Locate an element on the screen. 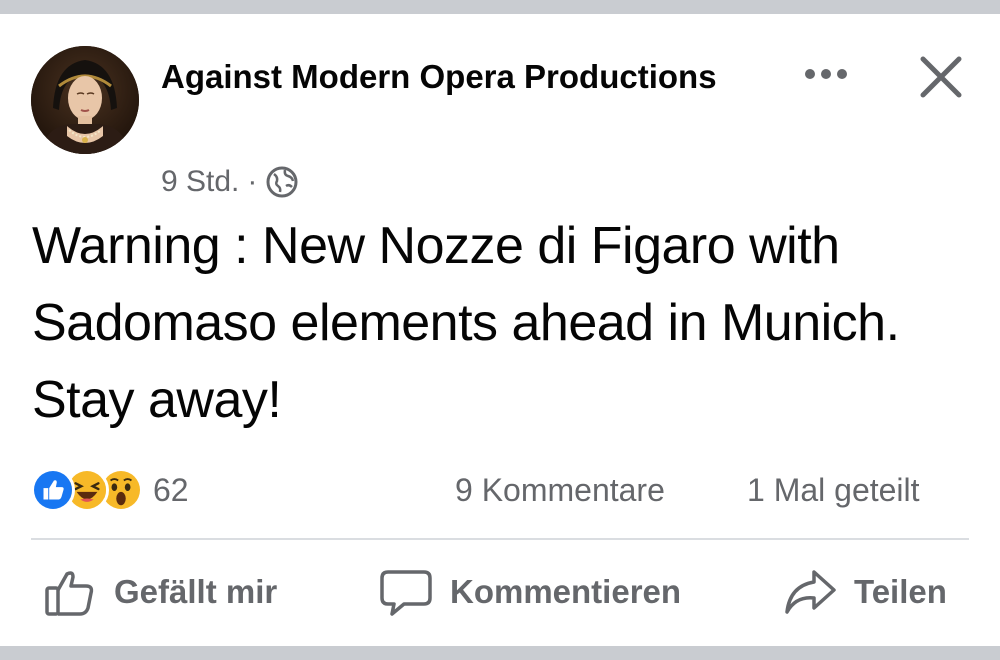  post-timestamp: 9 Std. is located at coordinates (200, 182).